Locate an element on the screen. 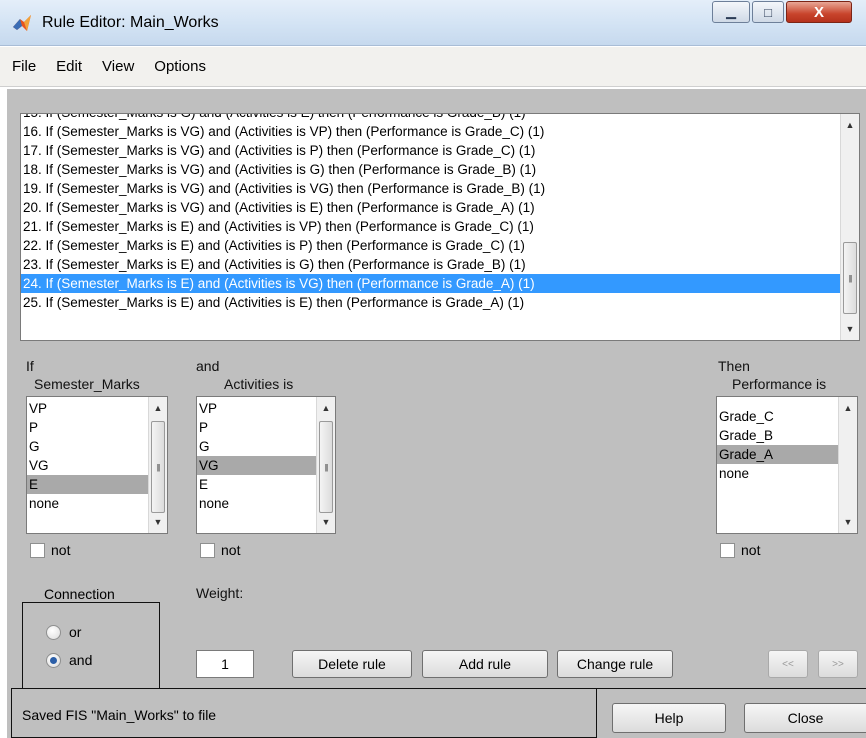  close-window-button: X is located at coordinates (819, 12).